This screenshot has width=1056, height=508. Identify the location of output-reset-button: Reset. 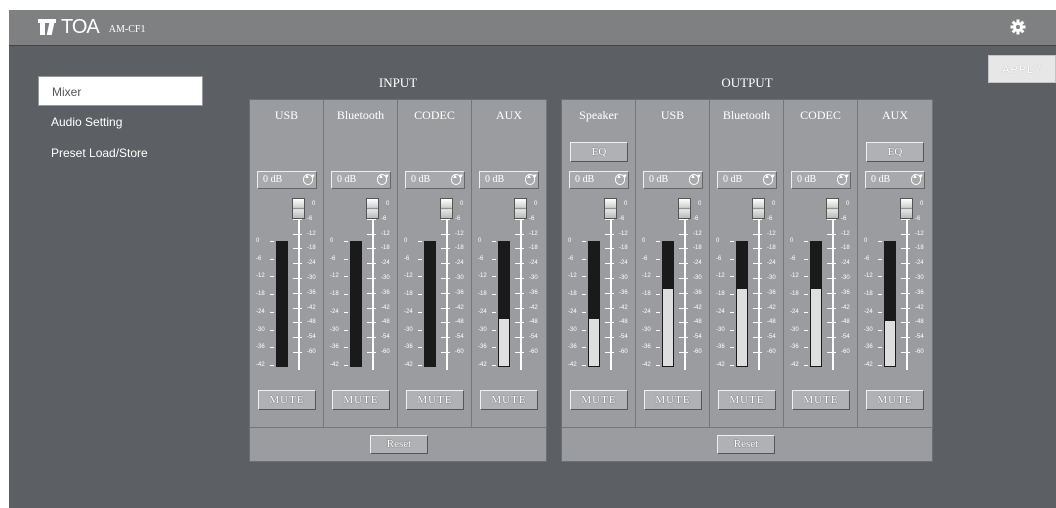
(746, 444).